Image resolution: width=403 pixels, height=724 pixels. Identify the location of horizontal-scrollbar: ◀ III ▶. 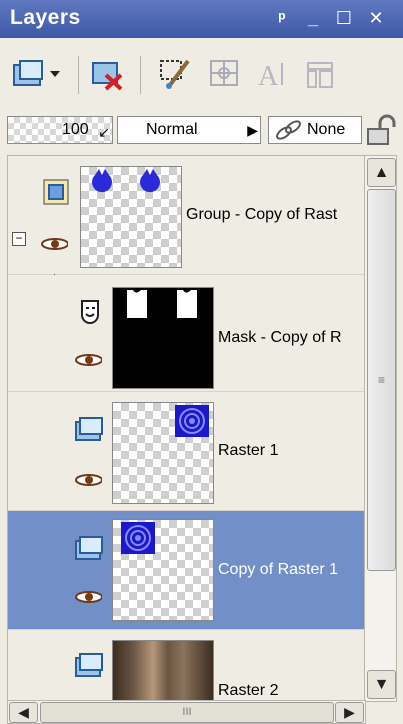
(186, 712).